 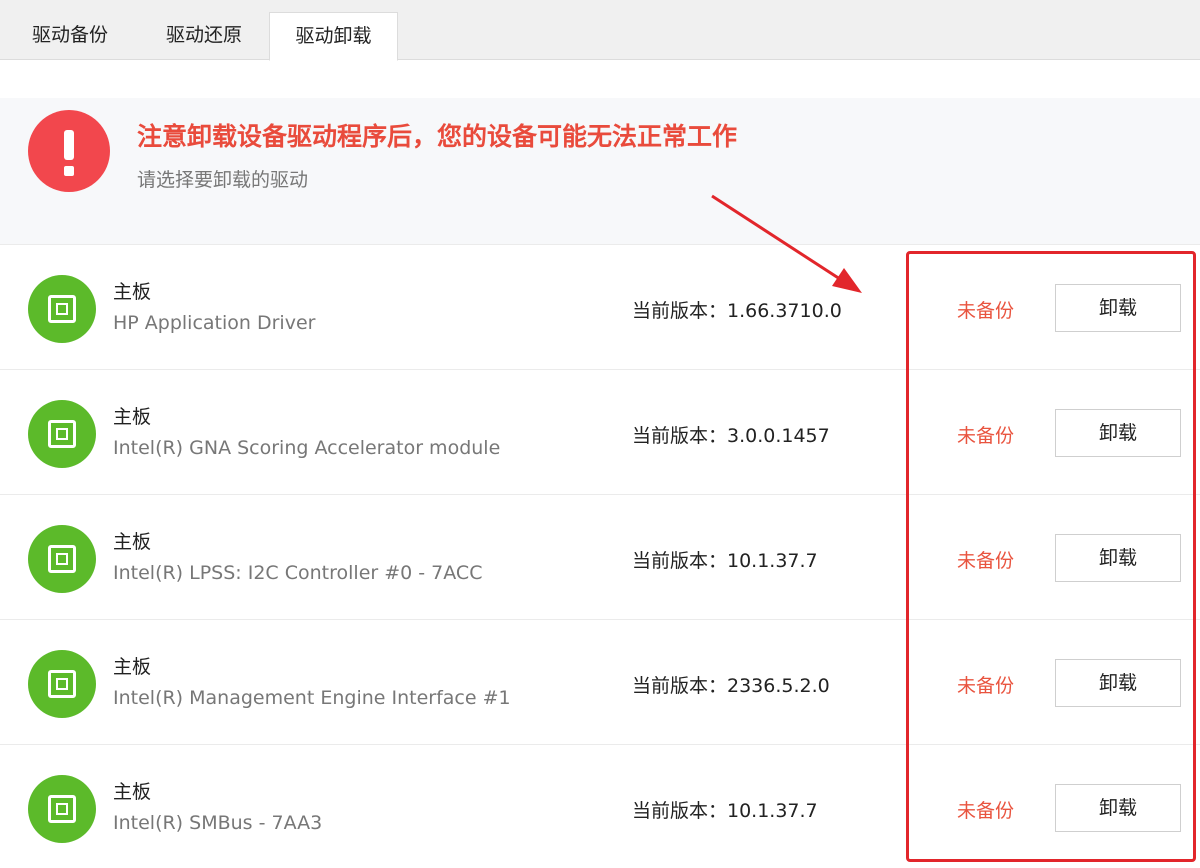 I want to click on driver-name: Intel(R) Management Engine Interface #1, so click(x=312, y=698).